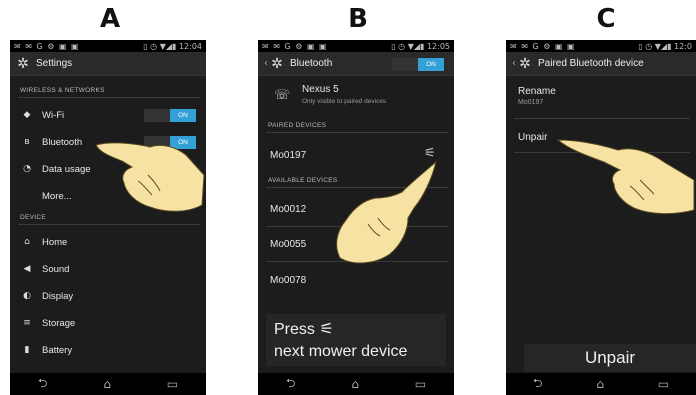 The width and height of the screenshot is (696, 395). Describe the element at coordinates (54, 63) in the screenshot. I see `page-title: Settings` at that location.